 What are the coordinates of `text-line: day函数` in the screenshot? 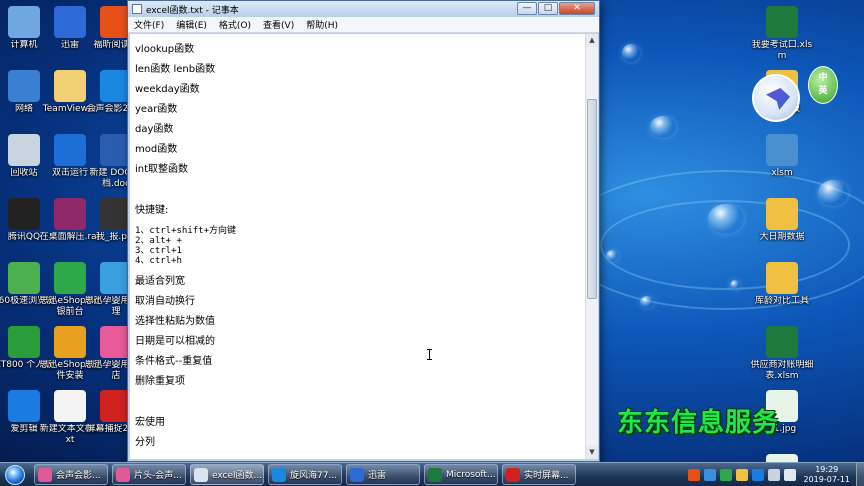 It's located at (154, 129).